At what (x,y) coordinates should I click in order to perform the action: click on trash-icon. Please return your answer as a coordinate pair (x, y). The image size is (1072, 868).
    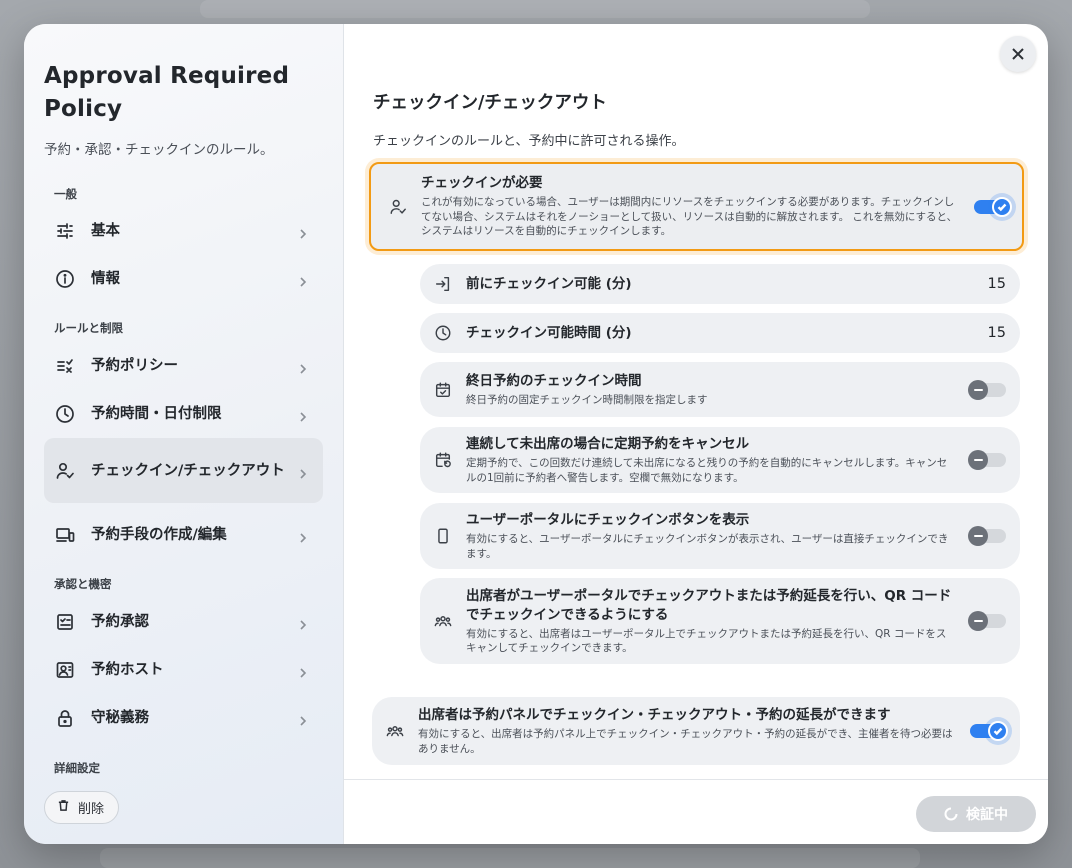
    Looking at the image, I should click on (63, 807).